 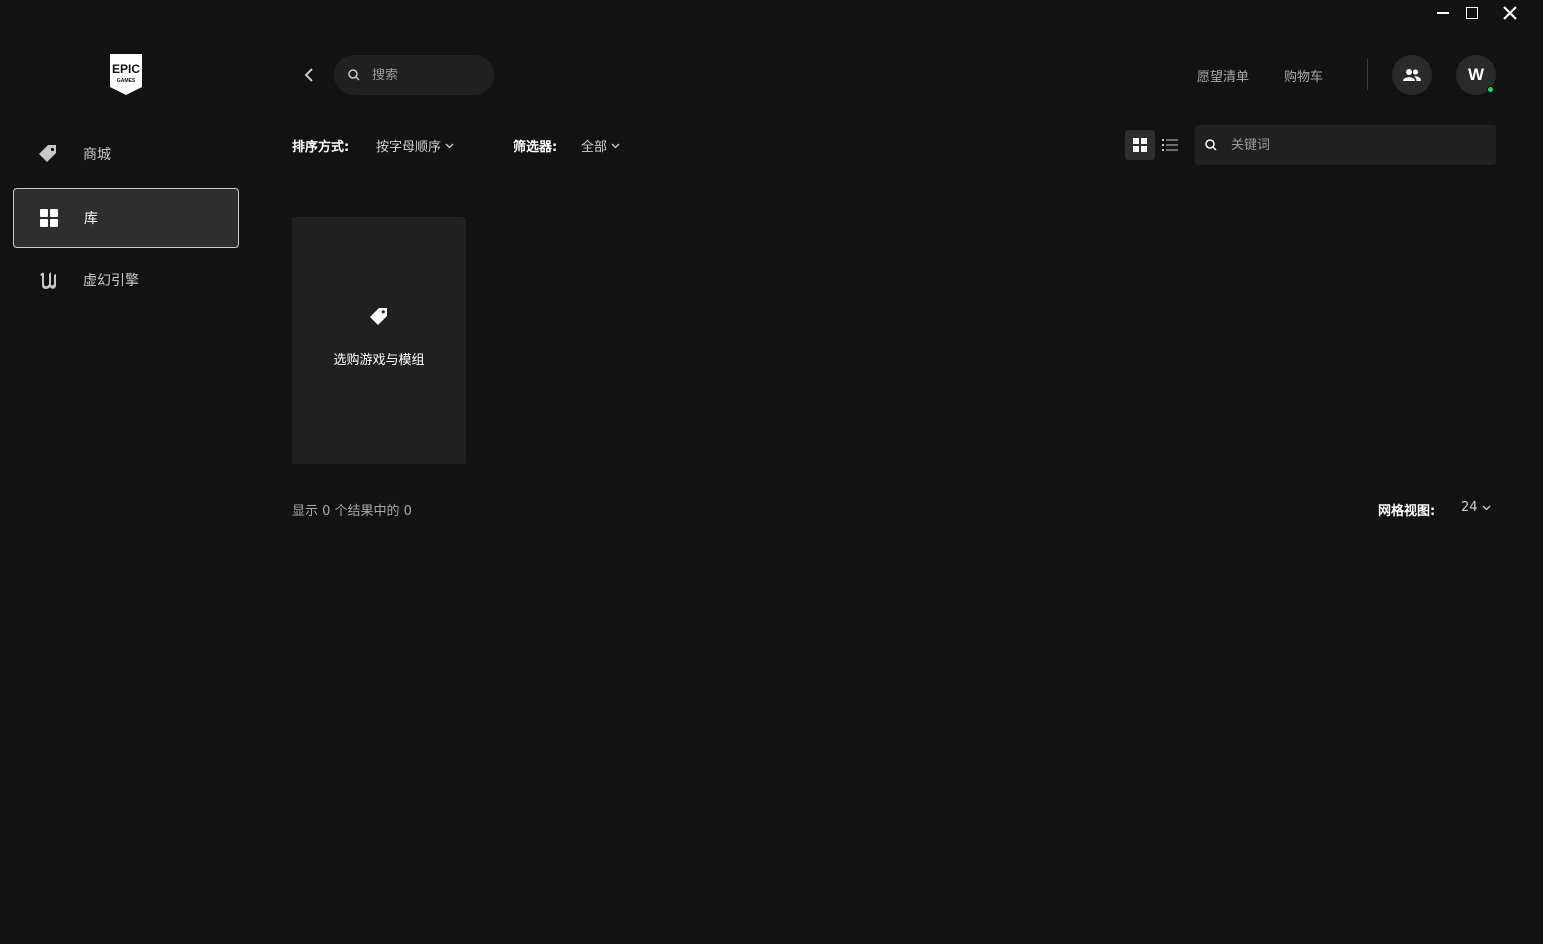 I want to click on grid-view-button, so click(x=1140, y=145).